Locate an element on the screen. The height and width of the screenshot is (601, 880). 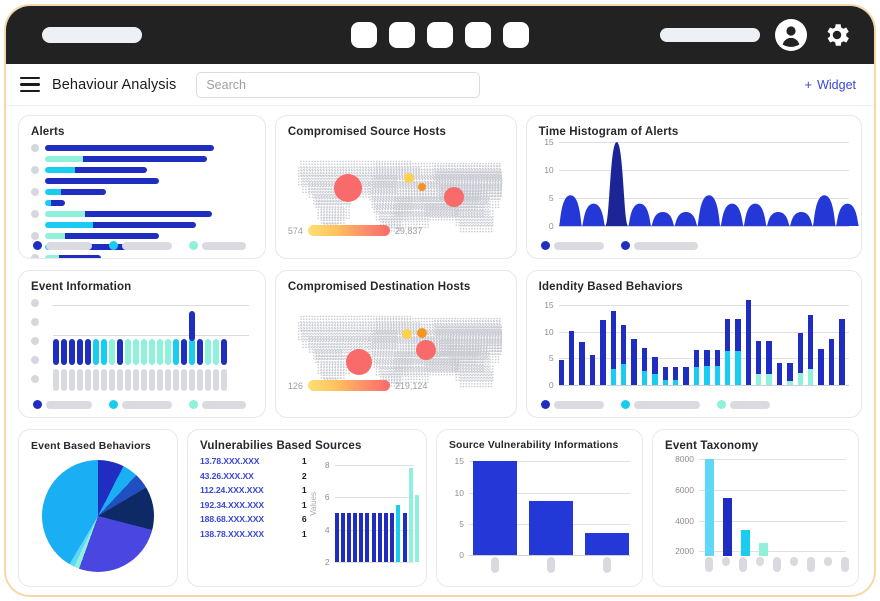
world-map-dots-icon is located at coordinates (400, 352).